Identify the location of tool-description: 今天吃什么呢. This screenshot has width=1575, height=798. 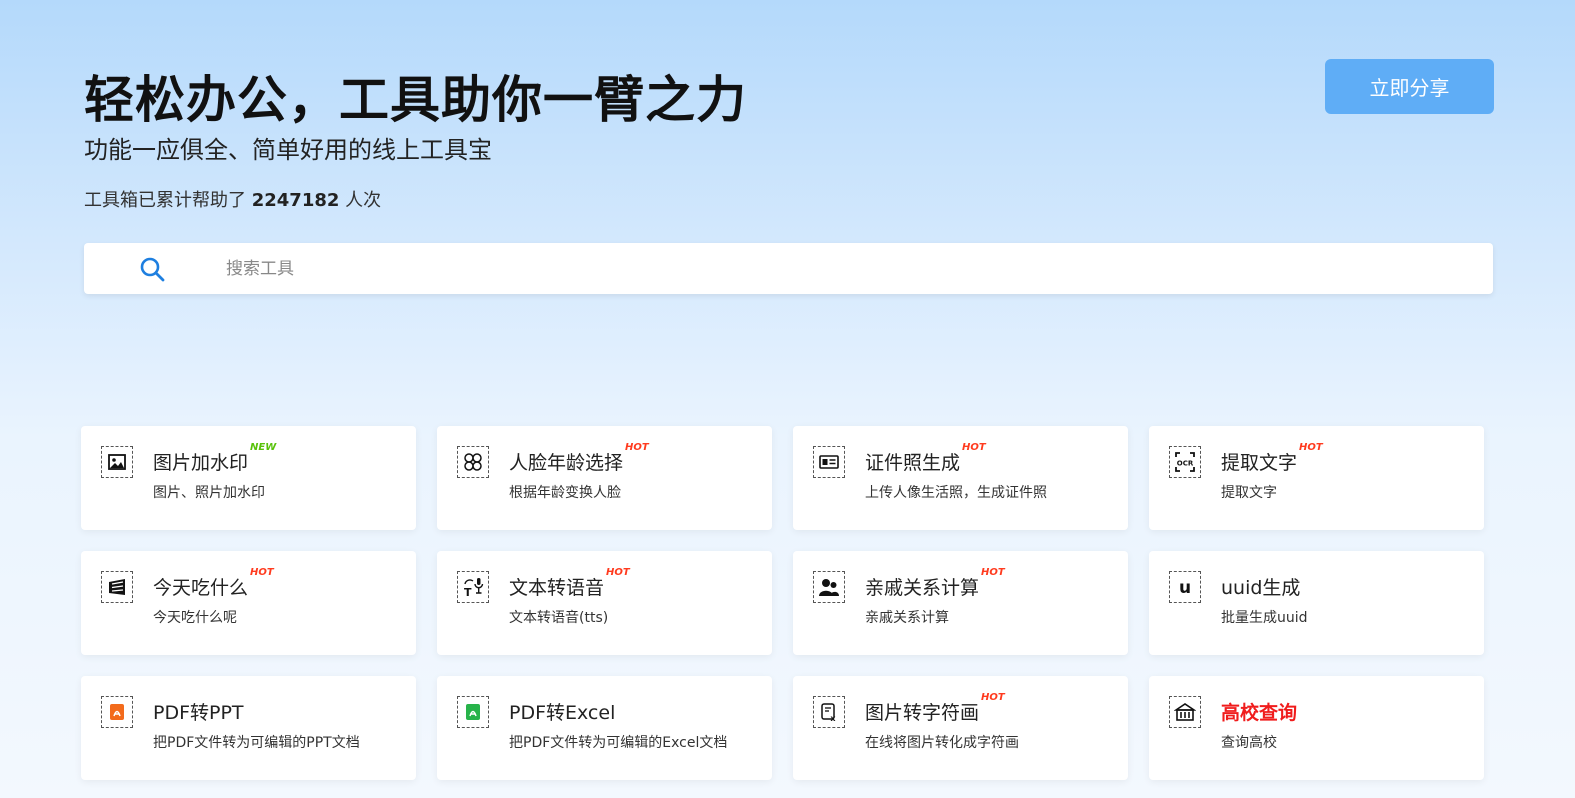
(195, 618).